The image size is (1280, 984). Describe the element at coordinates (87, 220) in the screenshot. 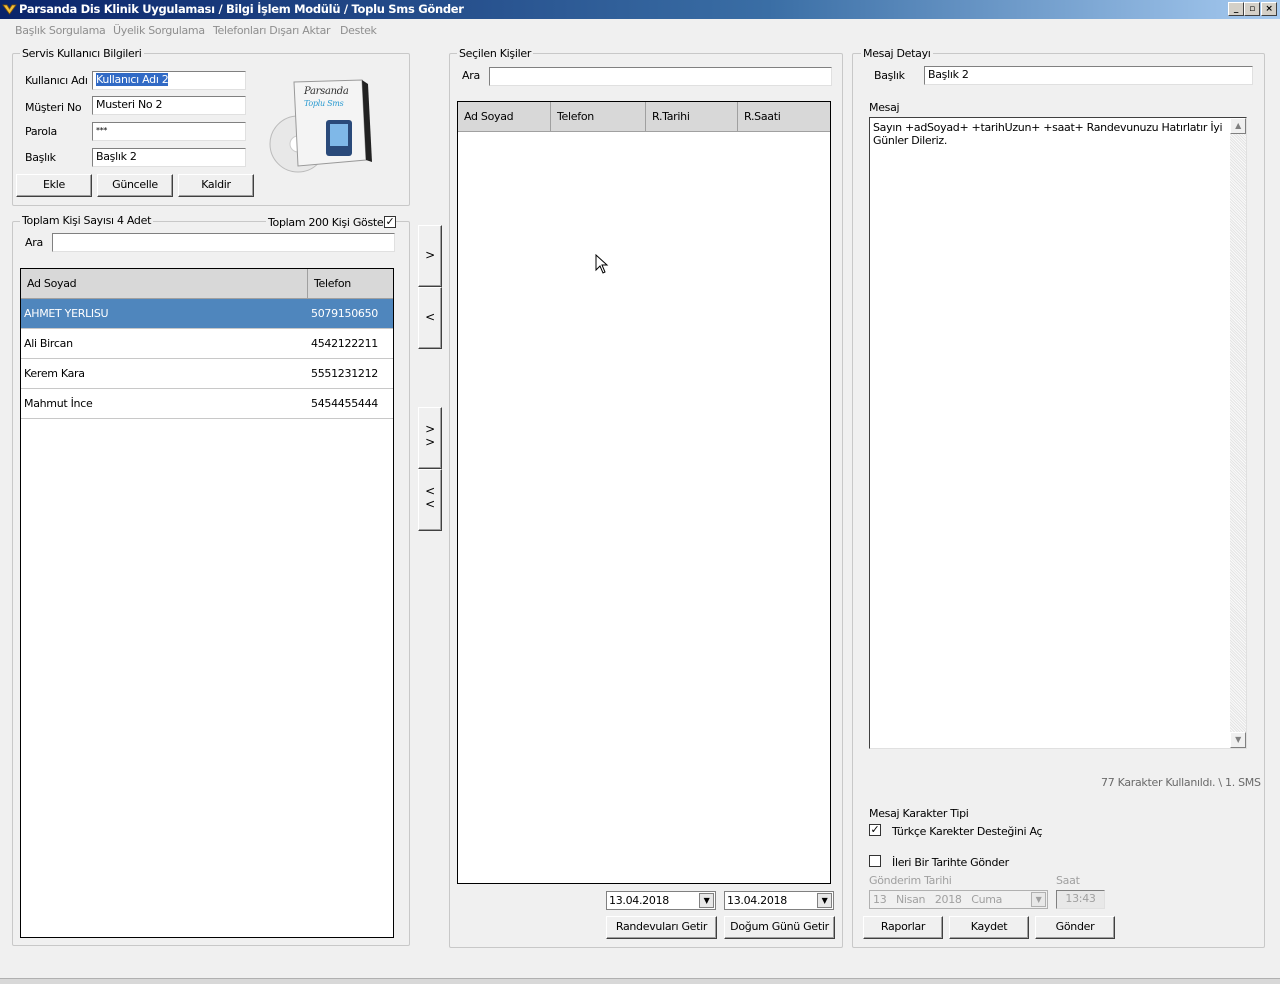

I see `contacts-count-label: Toplam Kişi Sayısı 4 Adet` at that location.